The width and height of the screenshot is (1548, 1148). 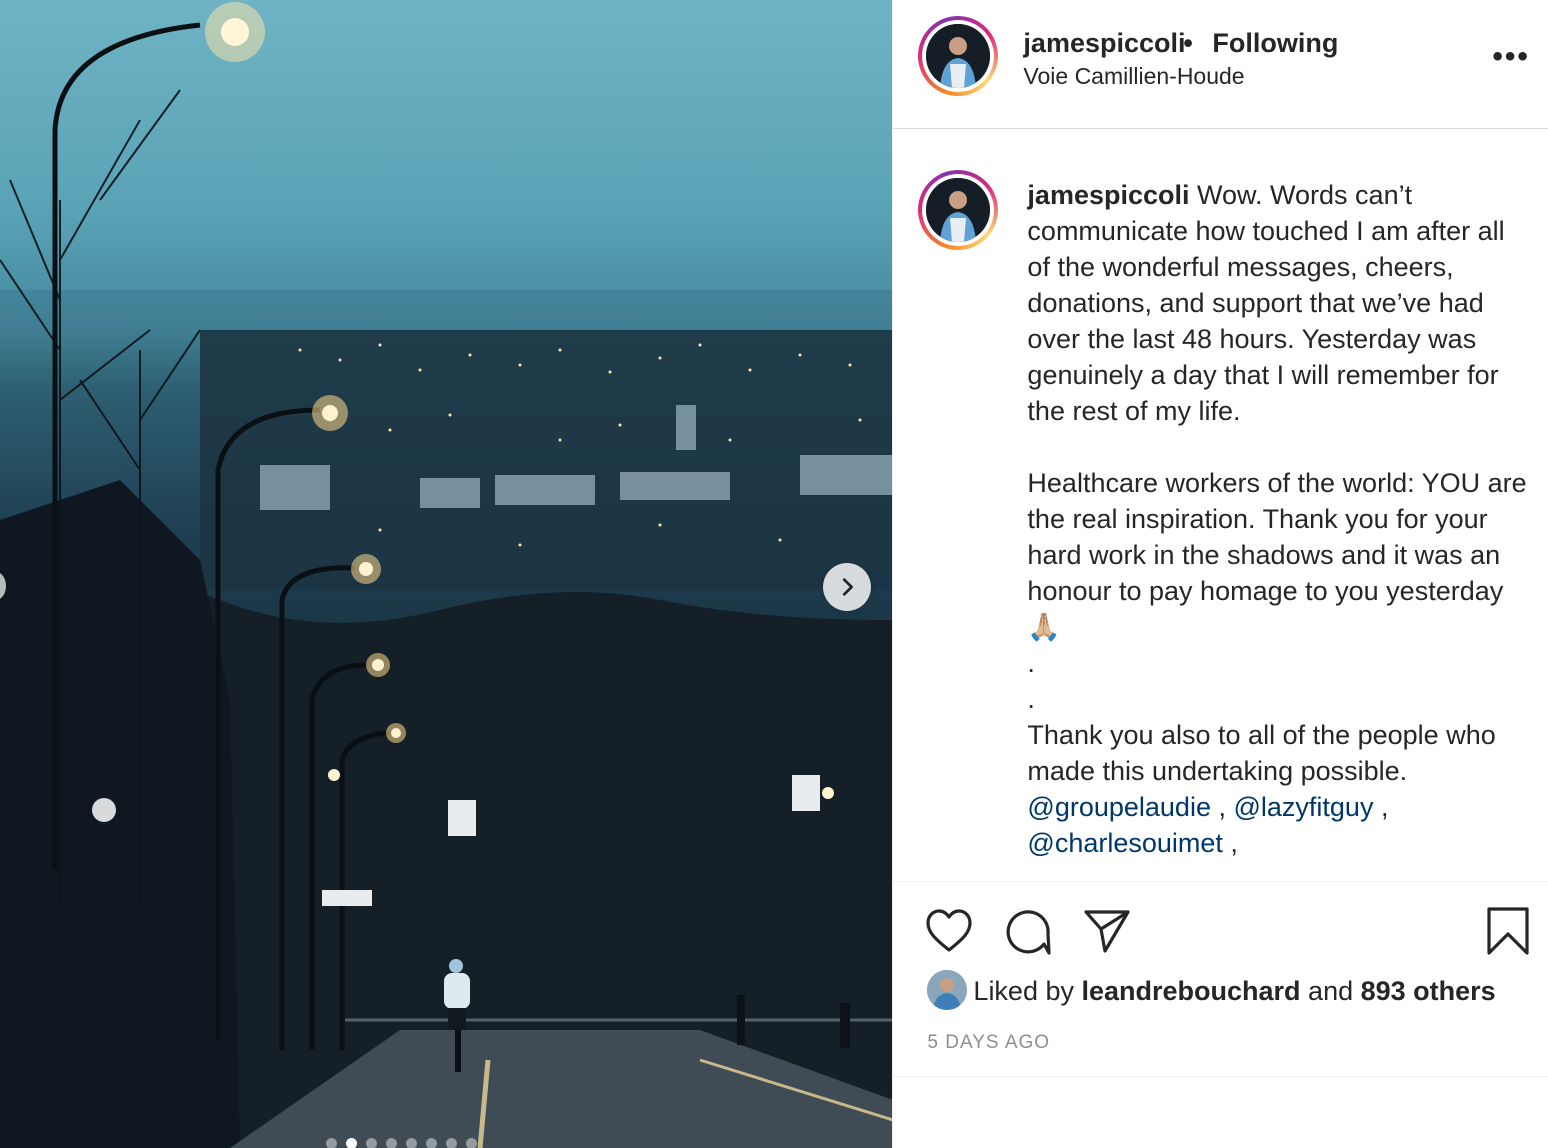 I want to click on mention-link: @charlesouimet, so click(x=1125, y=843).